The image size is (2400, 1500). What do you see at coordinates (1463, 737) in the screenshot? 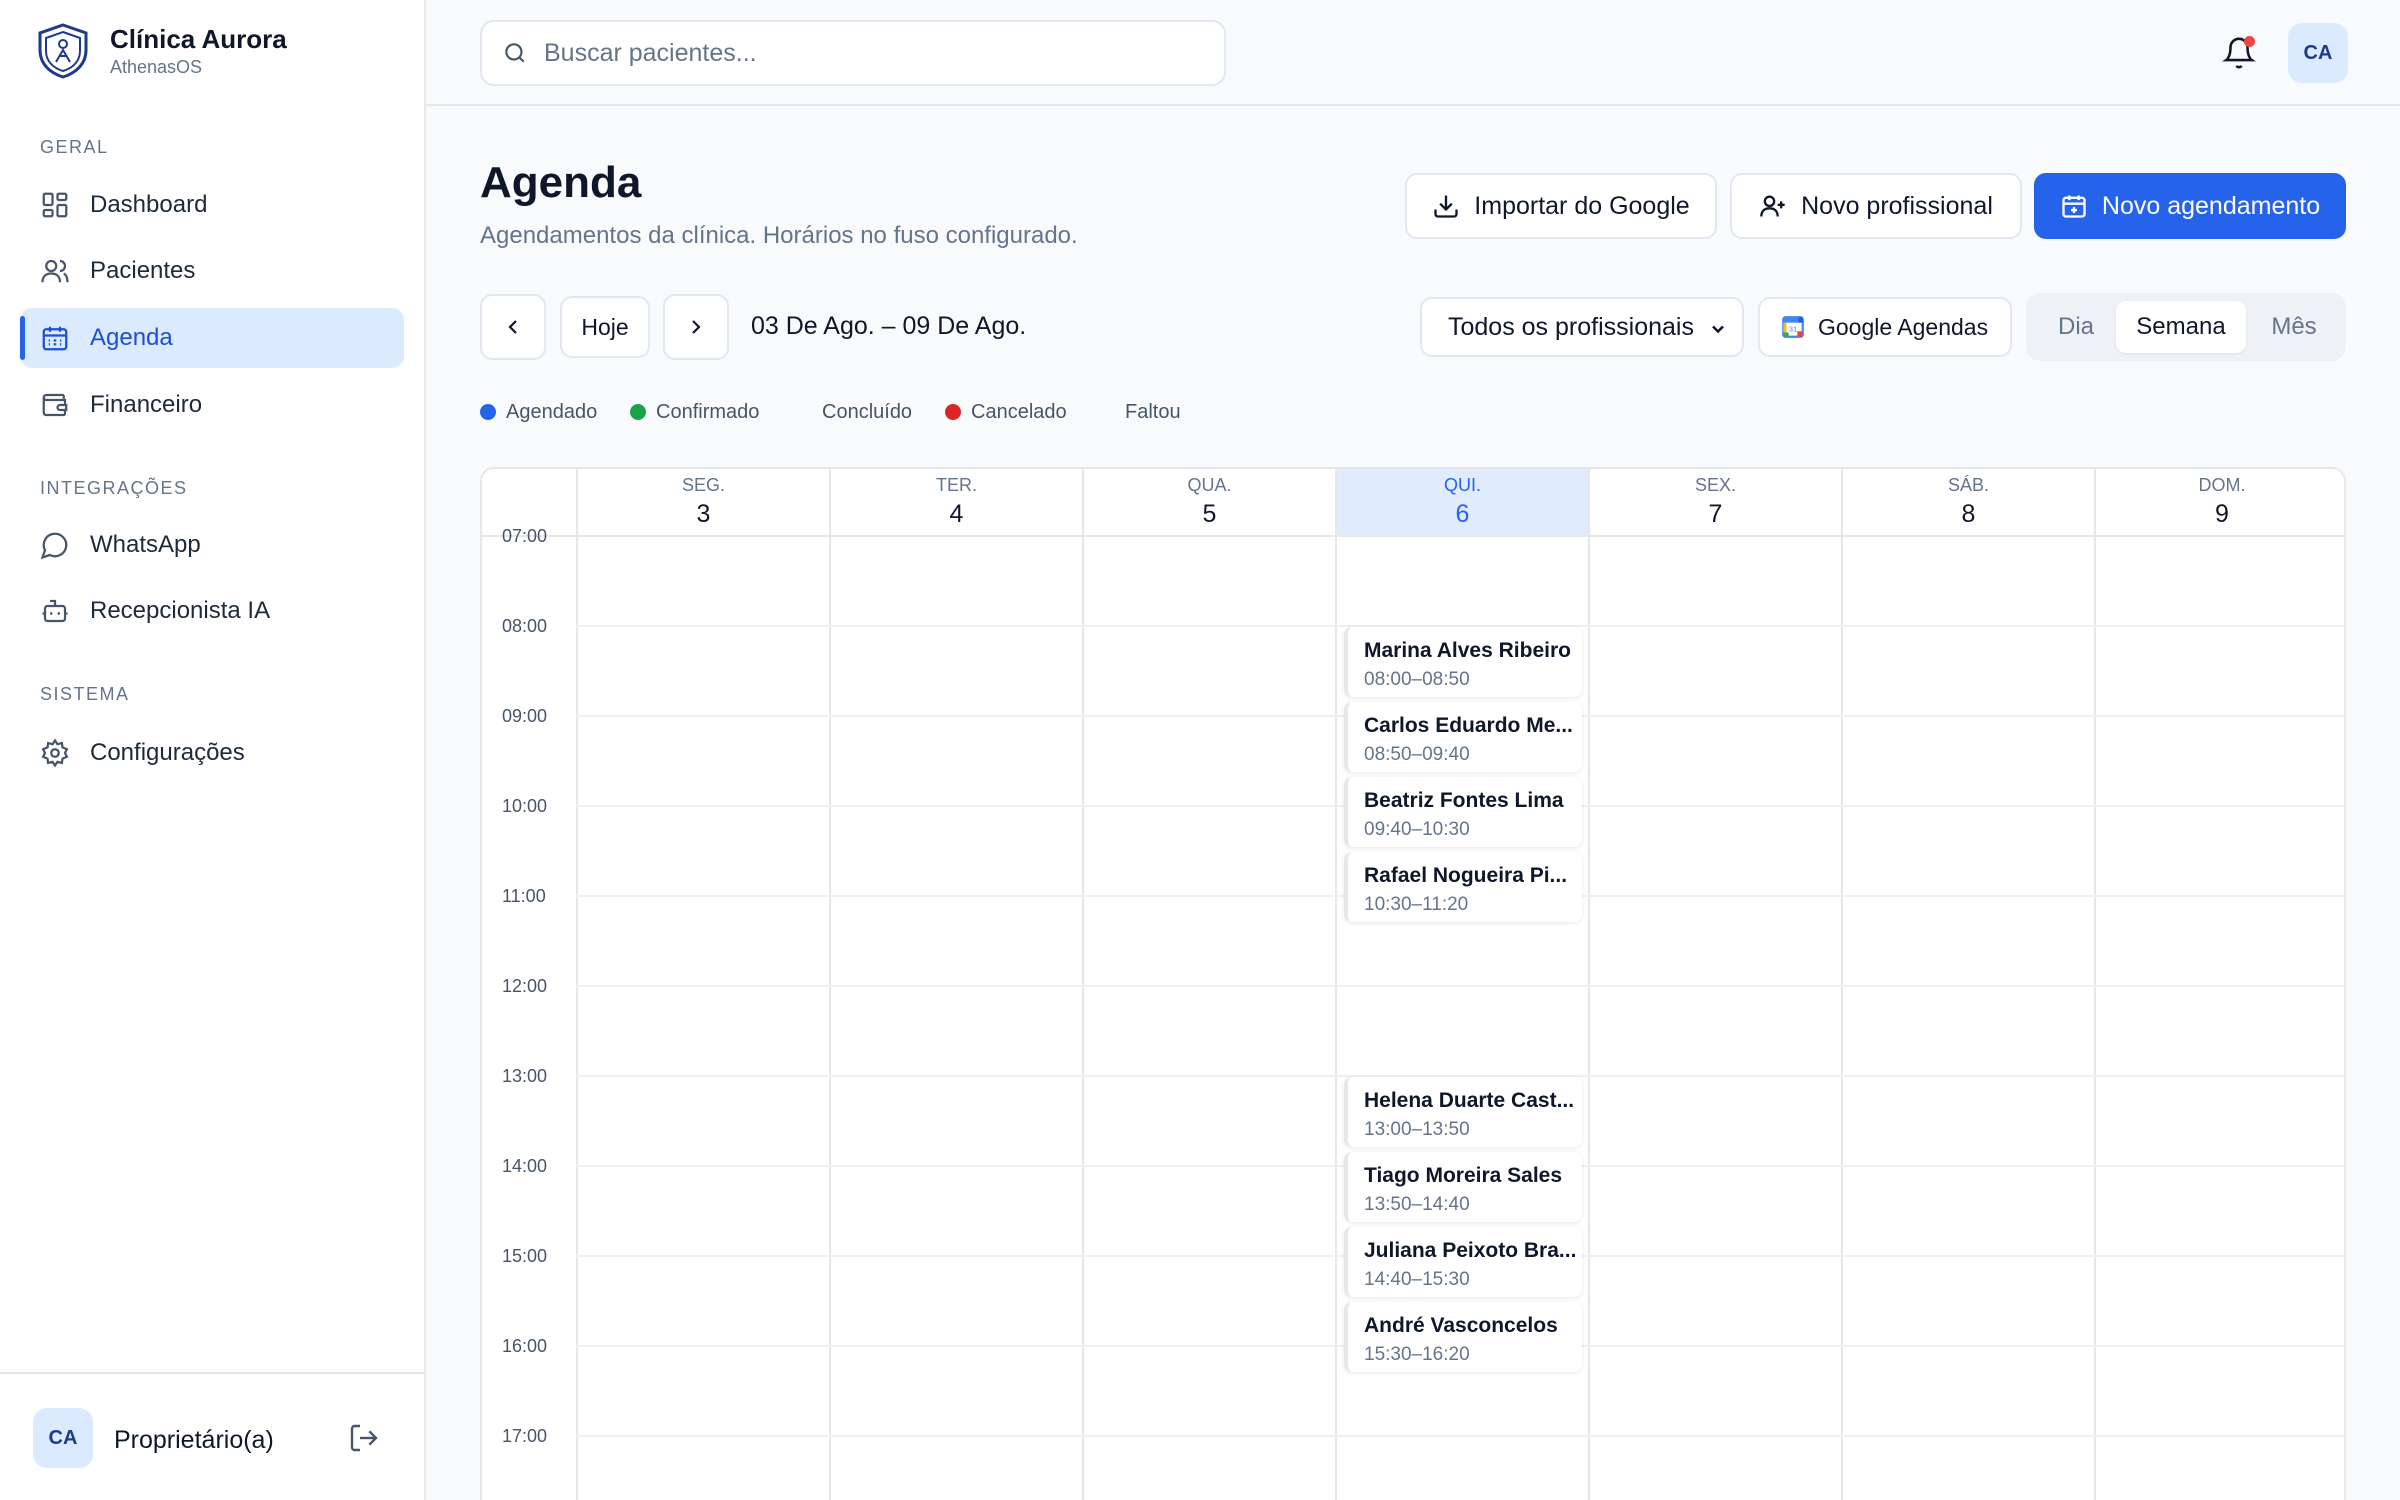
I see `appointment-card: Carlos Eduardo Me... 08:50–09:40` at bounding box center [1463, 737].